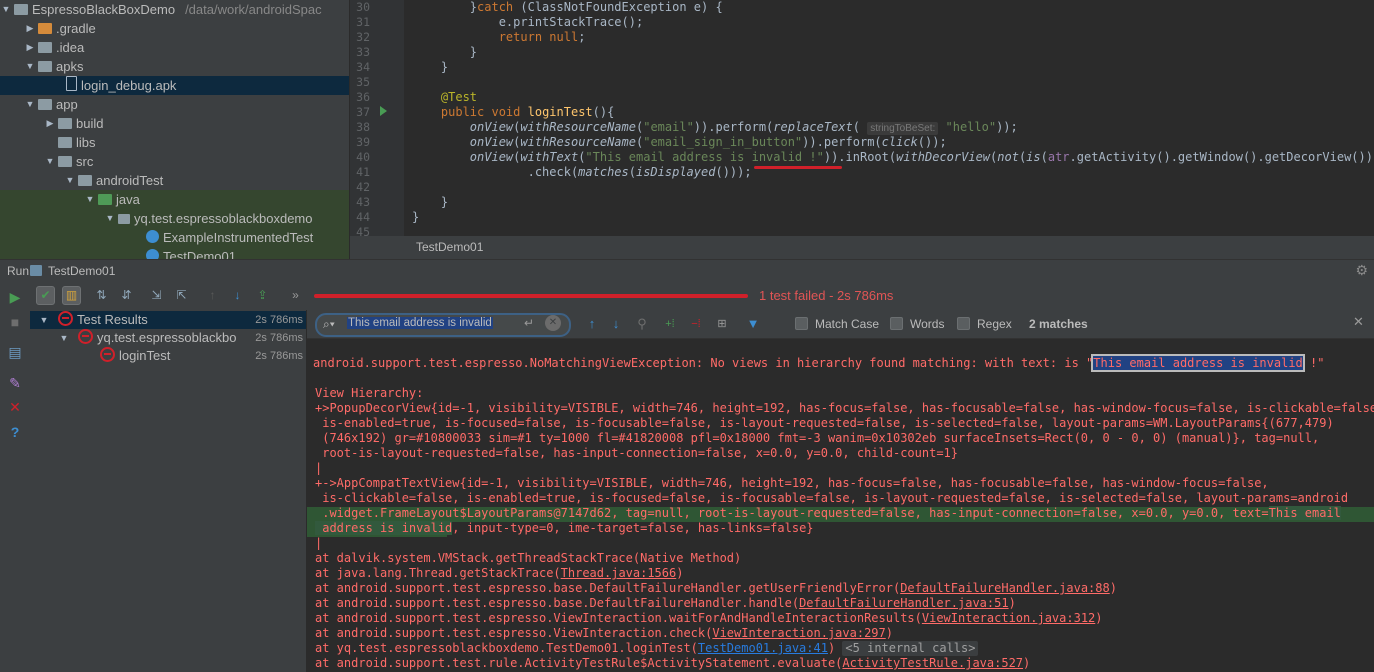 The height and width of the screenshot is (672, 1374). What do you see at coordinates (86, 142) in the screenshot?
I see `tree-item-label: libs` at bounding box center [86, 142].